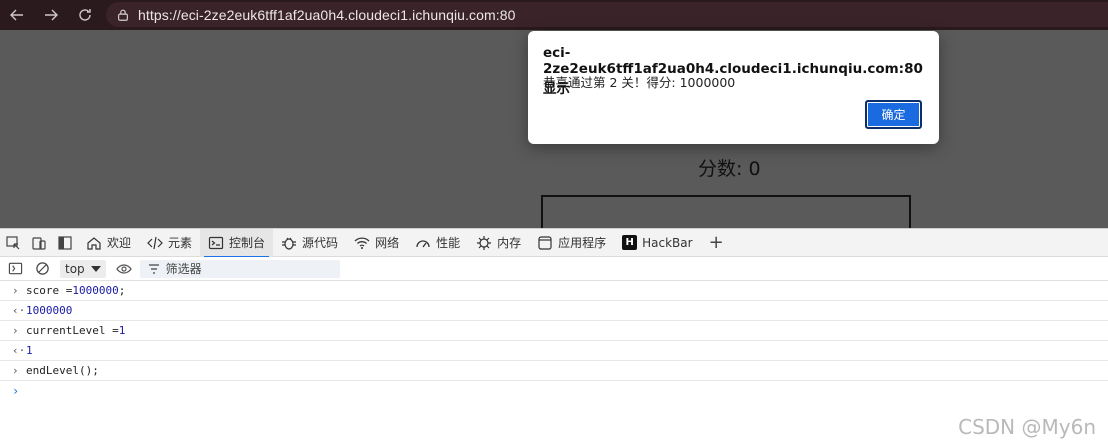 This screenshot has width=1108, height=448. Describe the element at coordinates (95, 268) in the screenshot. I see `caret-down-icon` at that location.